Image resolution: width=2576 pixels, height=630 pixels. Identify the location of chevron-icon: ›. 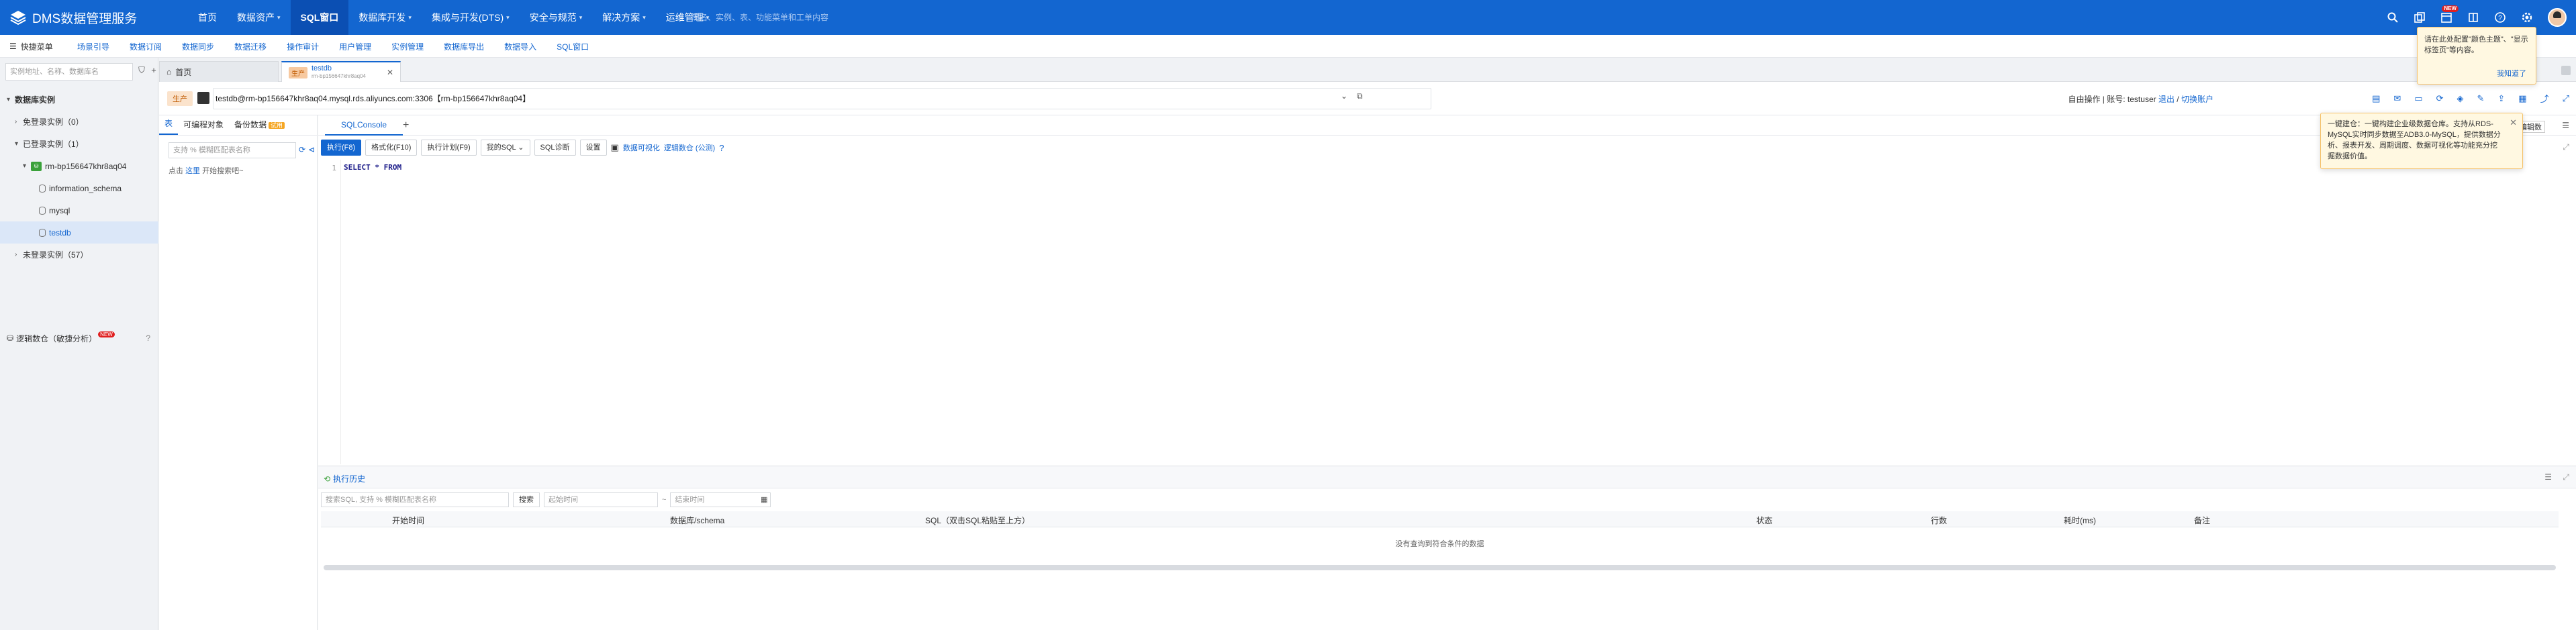
(16, 255).